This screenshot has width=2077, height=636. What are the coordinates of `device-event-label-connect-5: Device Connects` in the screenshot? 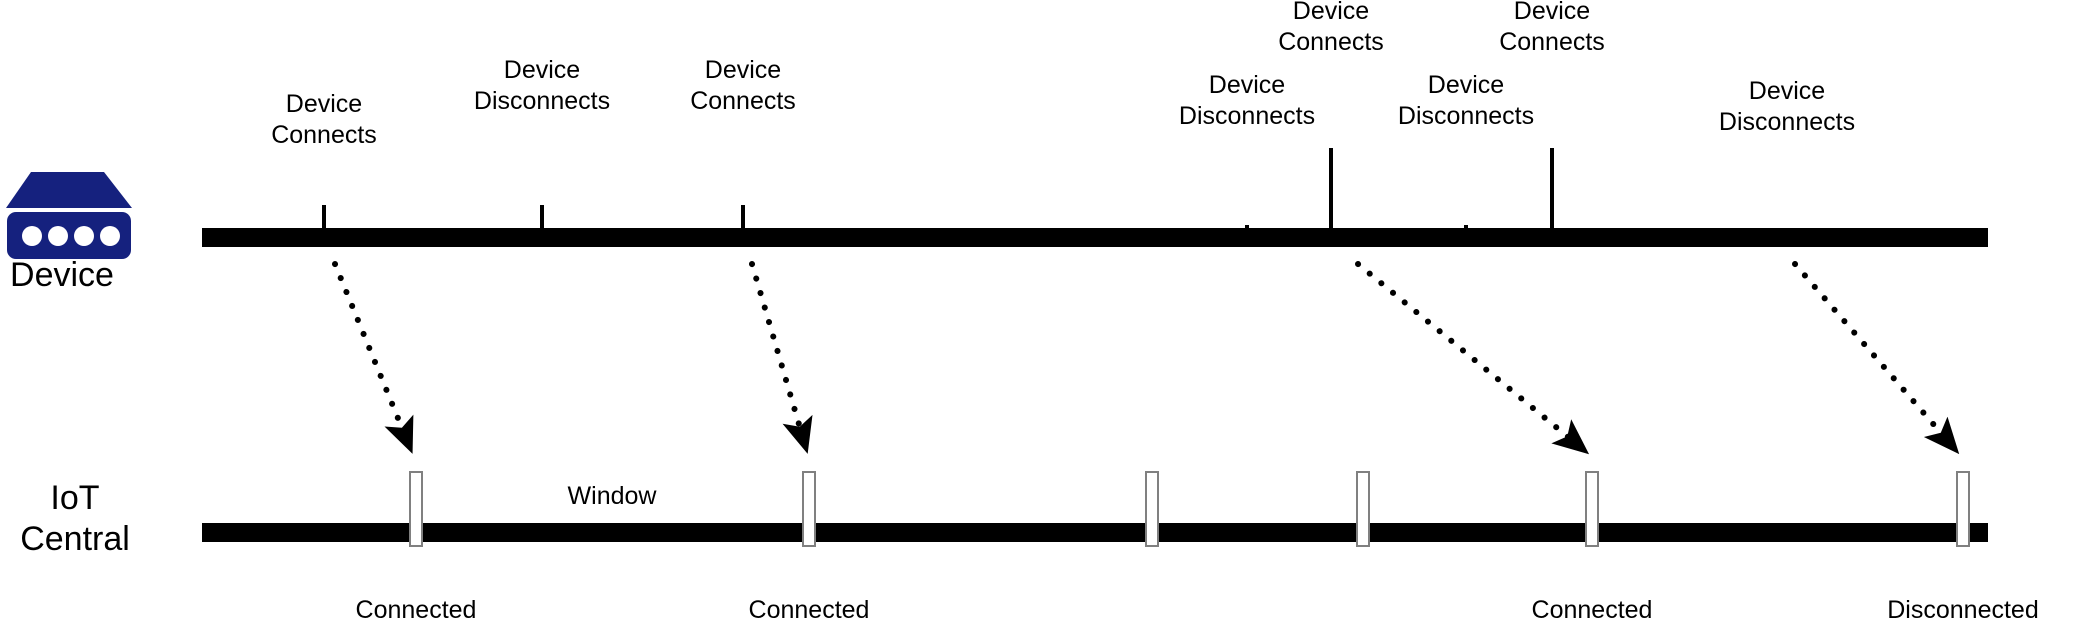 It's located at (1331, 28).